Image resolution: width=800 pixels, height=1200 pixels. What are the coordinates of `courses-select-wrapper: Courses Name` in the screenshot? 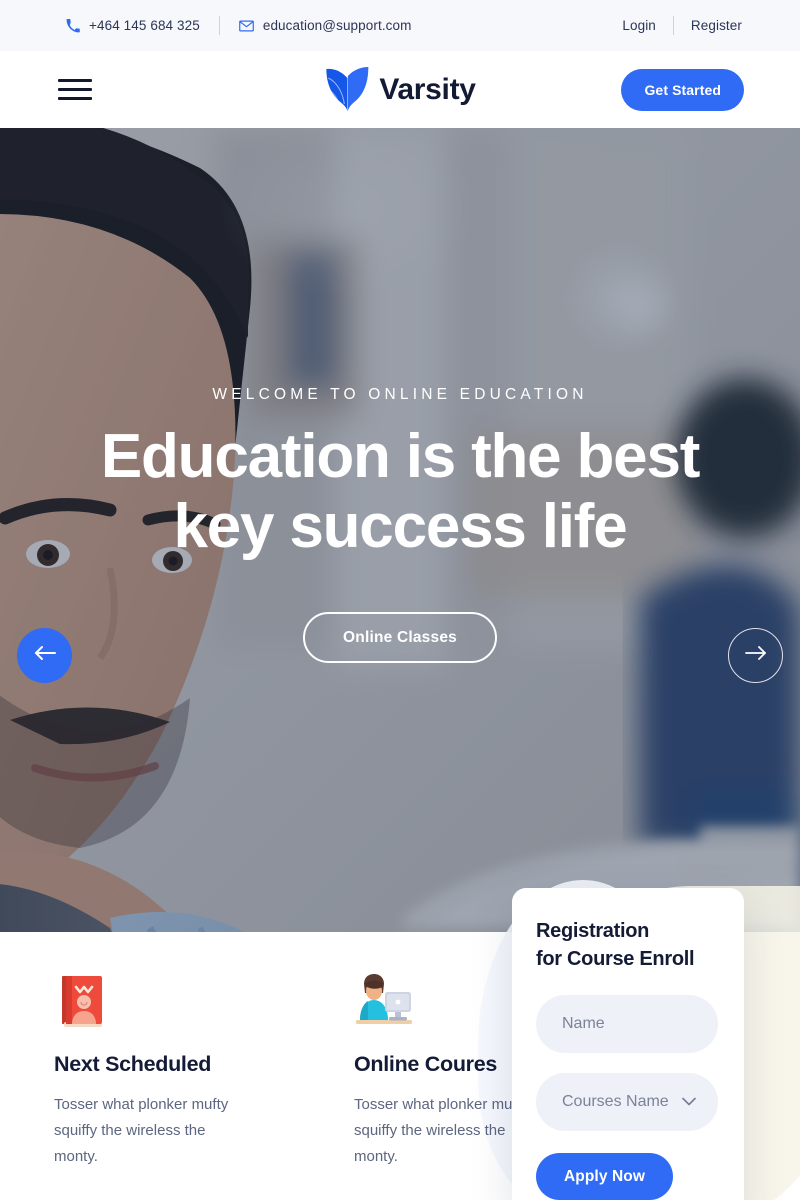 It's located at (627, 1102).